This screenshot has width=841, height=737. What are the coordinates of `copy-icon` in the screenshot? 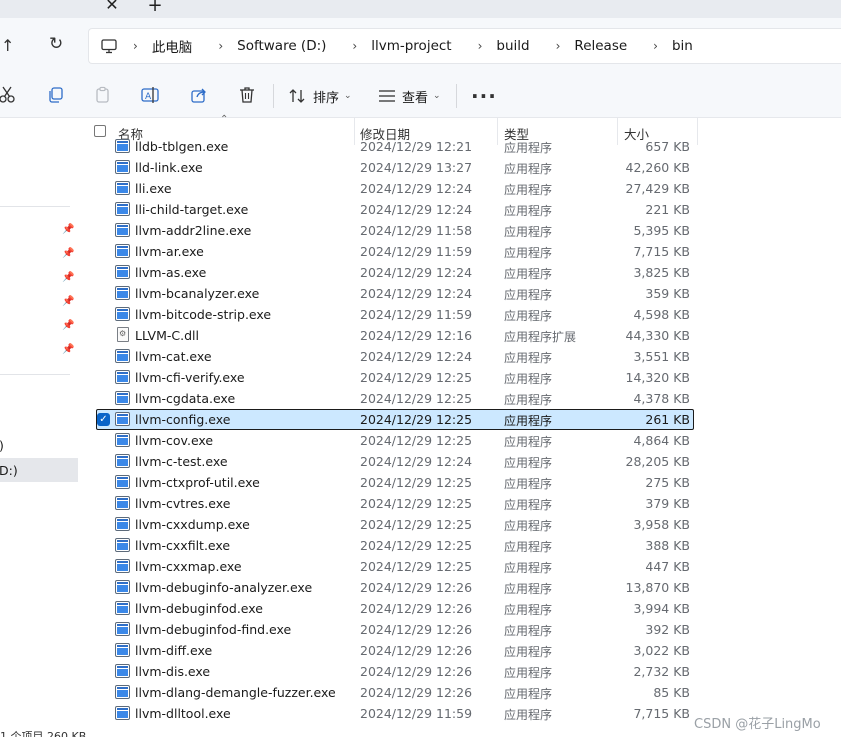 It's located at (55, 96).